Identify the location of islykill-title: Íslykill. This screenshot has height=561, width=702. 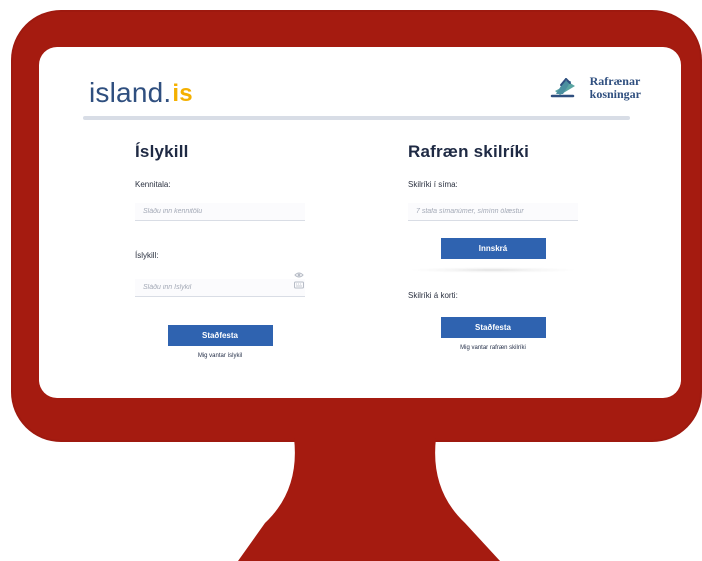
(162, 151).